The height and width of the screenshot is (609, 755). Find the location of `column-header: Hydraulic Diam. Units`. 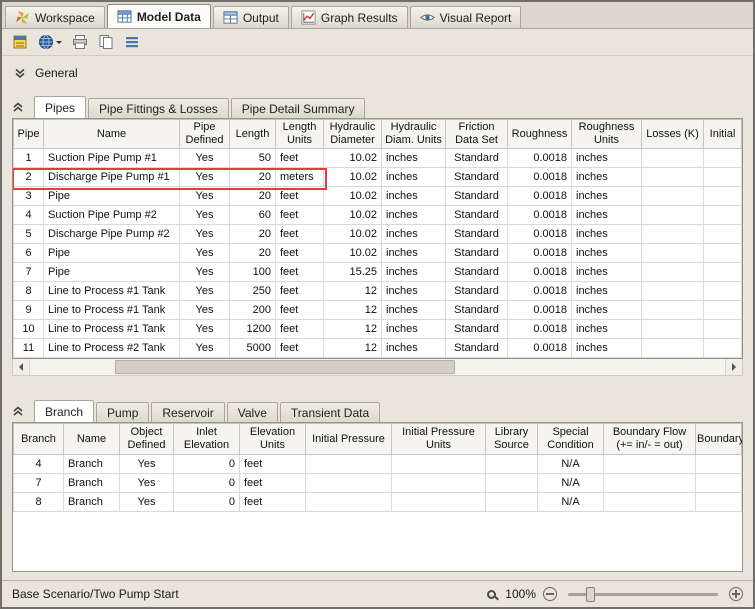

column-header: Hydraulic Diam. Units is located at coordinates (413, 134).